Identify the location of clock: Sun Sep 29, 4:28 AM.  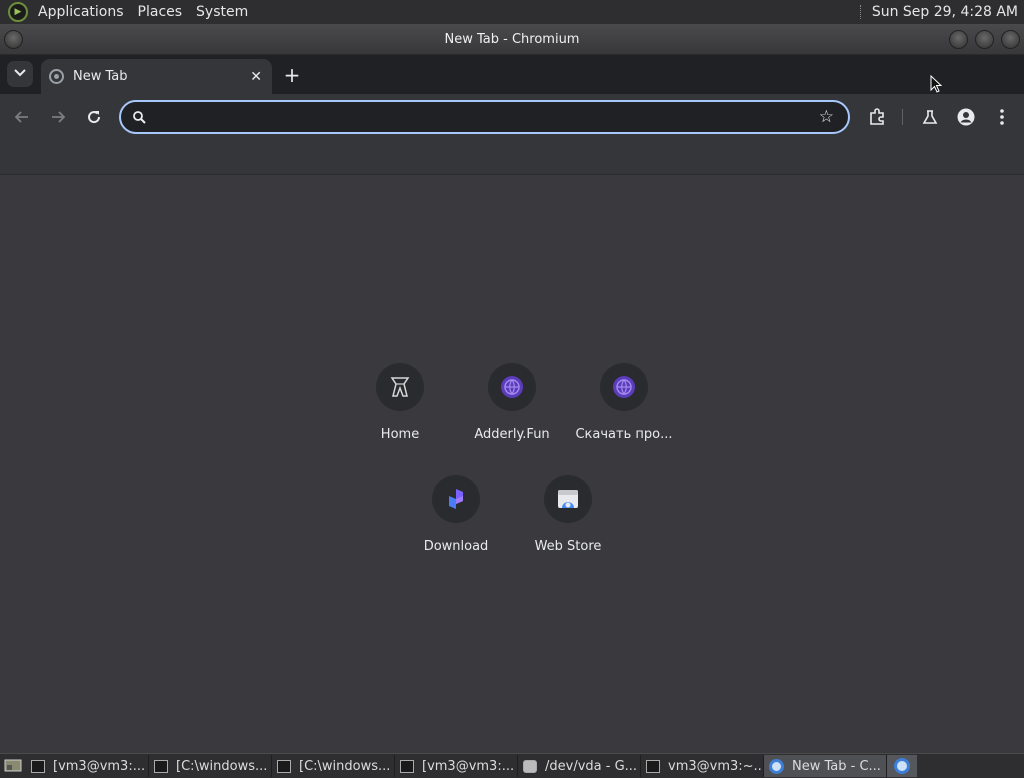
(945, 12).